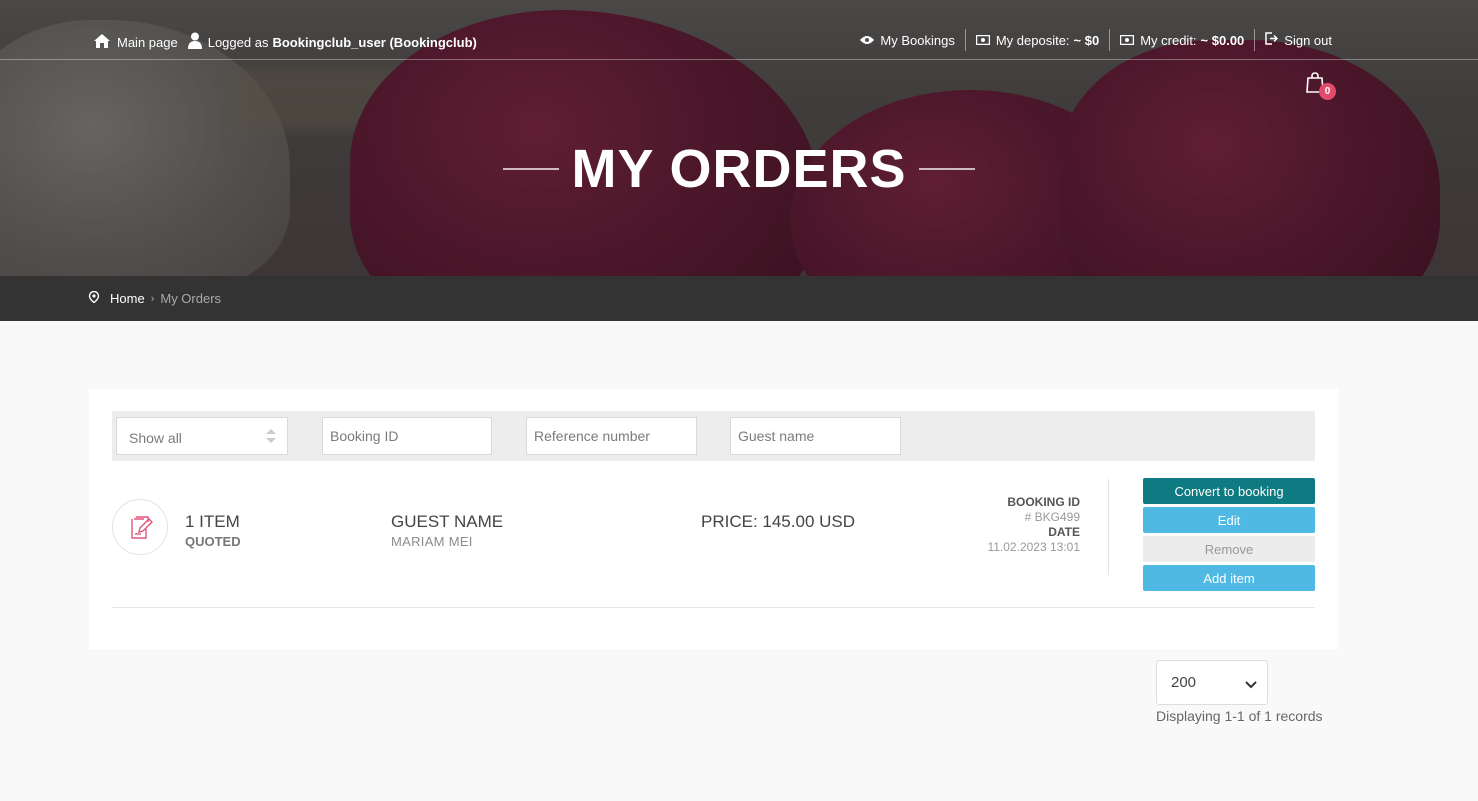 This screenshot has width=1478, height=801. Describe the element at coordinates (1327, 91) in the screenshot. I see `cart-count-badge: 0` at that location.